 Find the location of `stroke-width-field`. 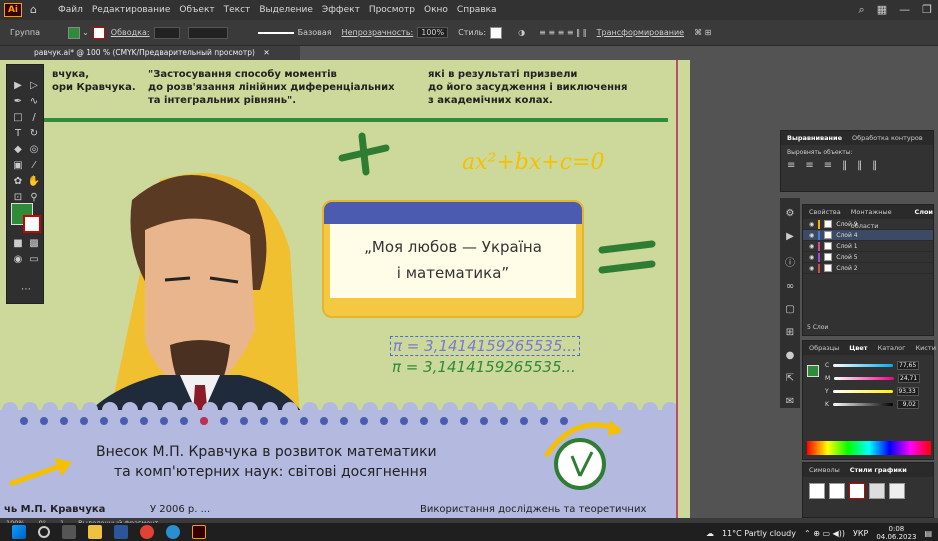

stroke-width-field is located at coordinates (166, 32).